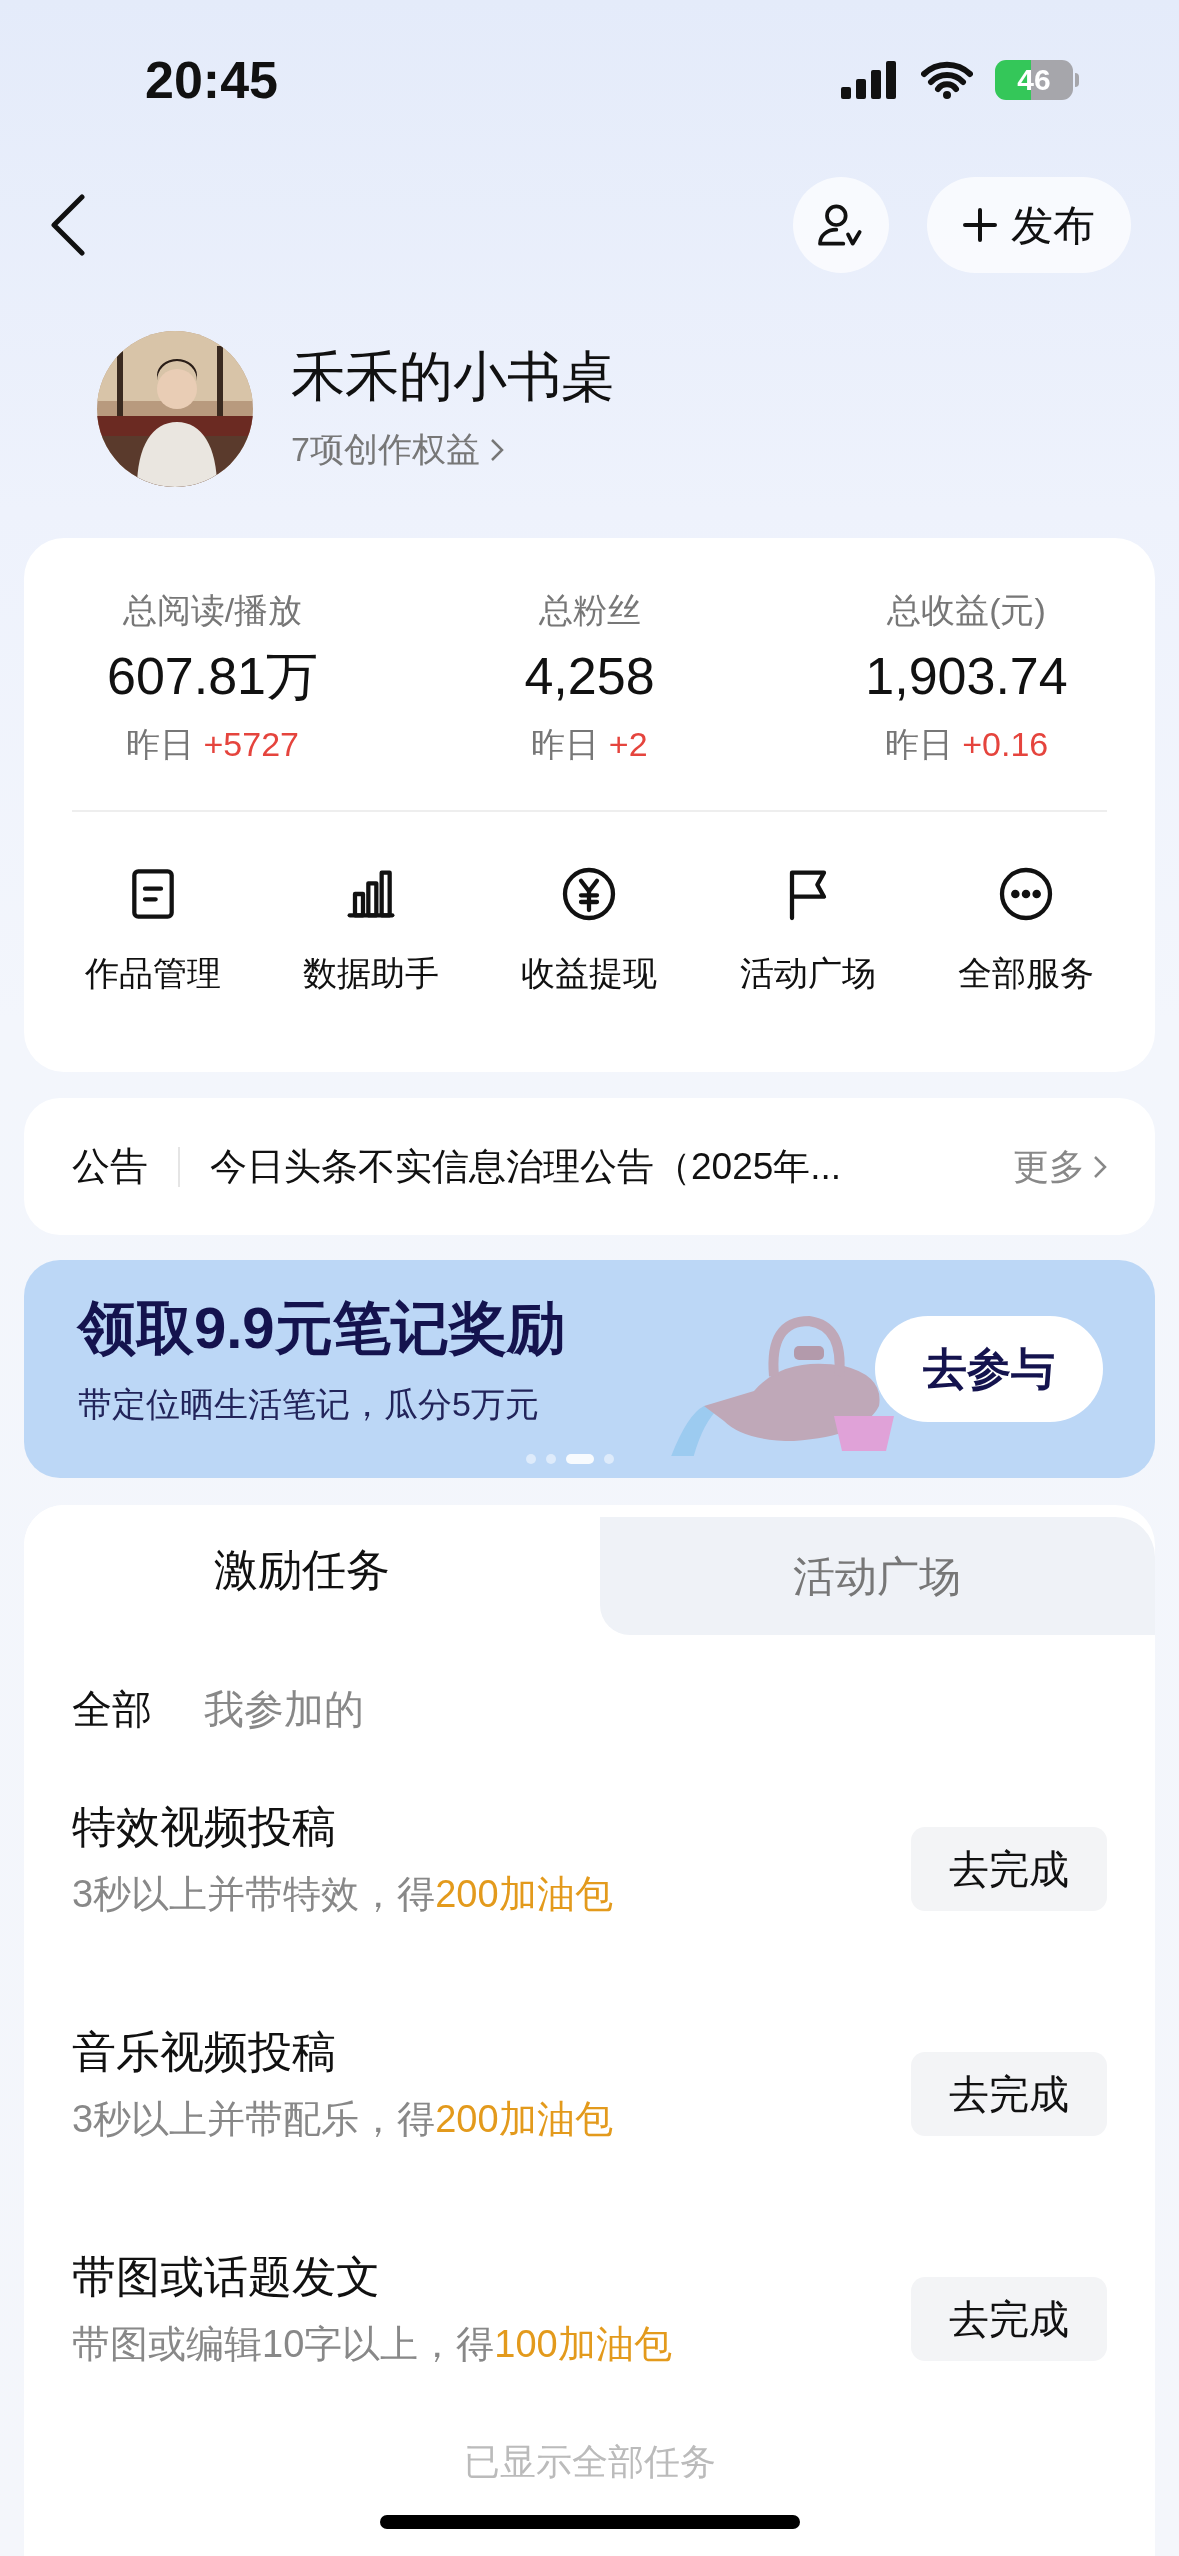  What do you see at coordinates (589, 930) in the screenshot?
I see `service-item: 收益提现` at bounding box center [589, 930].